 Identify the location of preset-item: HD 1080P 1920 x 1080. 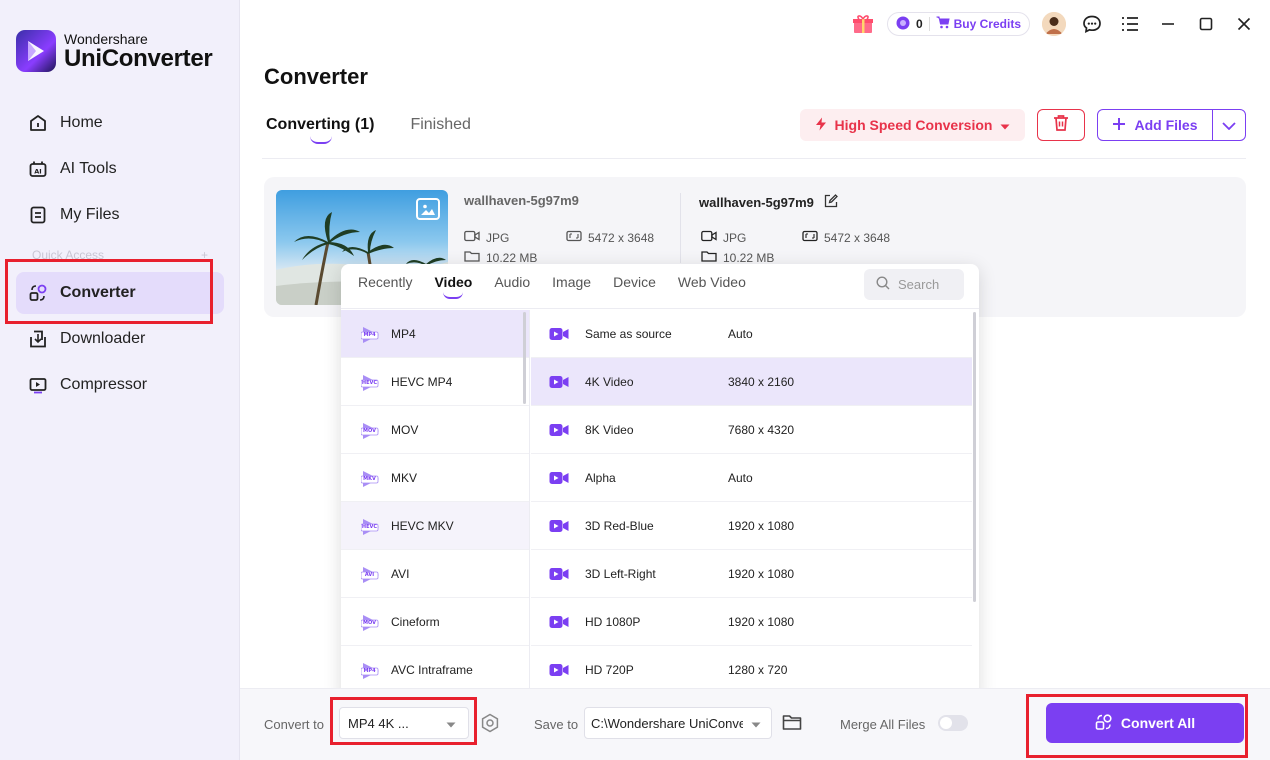
(751, 622).